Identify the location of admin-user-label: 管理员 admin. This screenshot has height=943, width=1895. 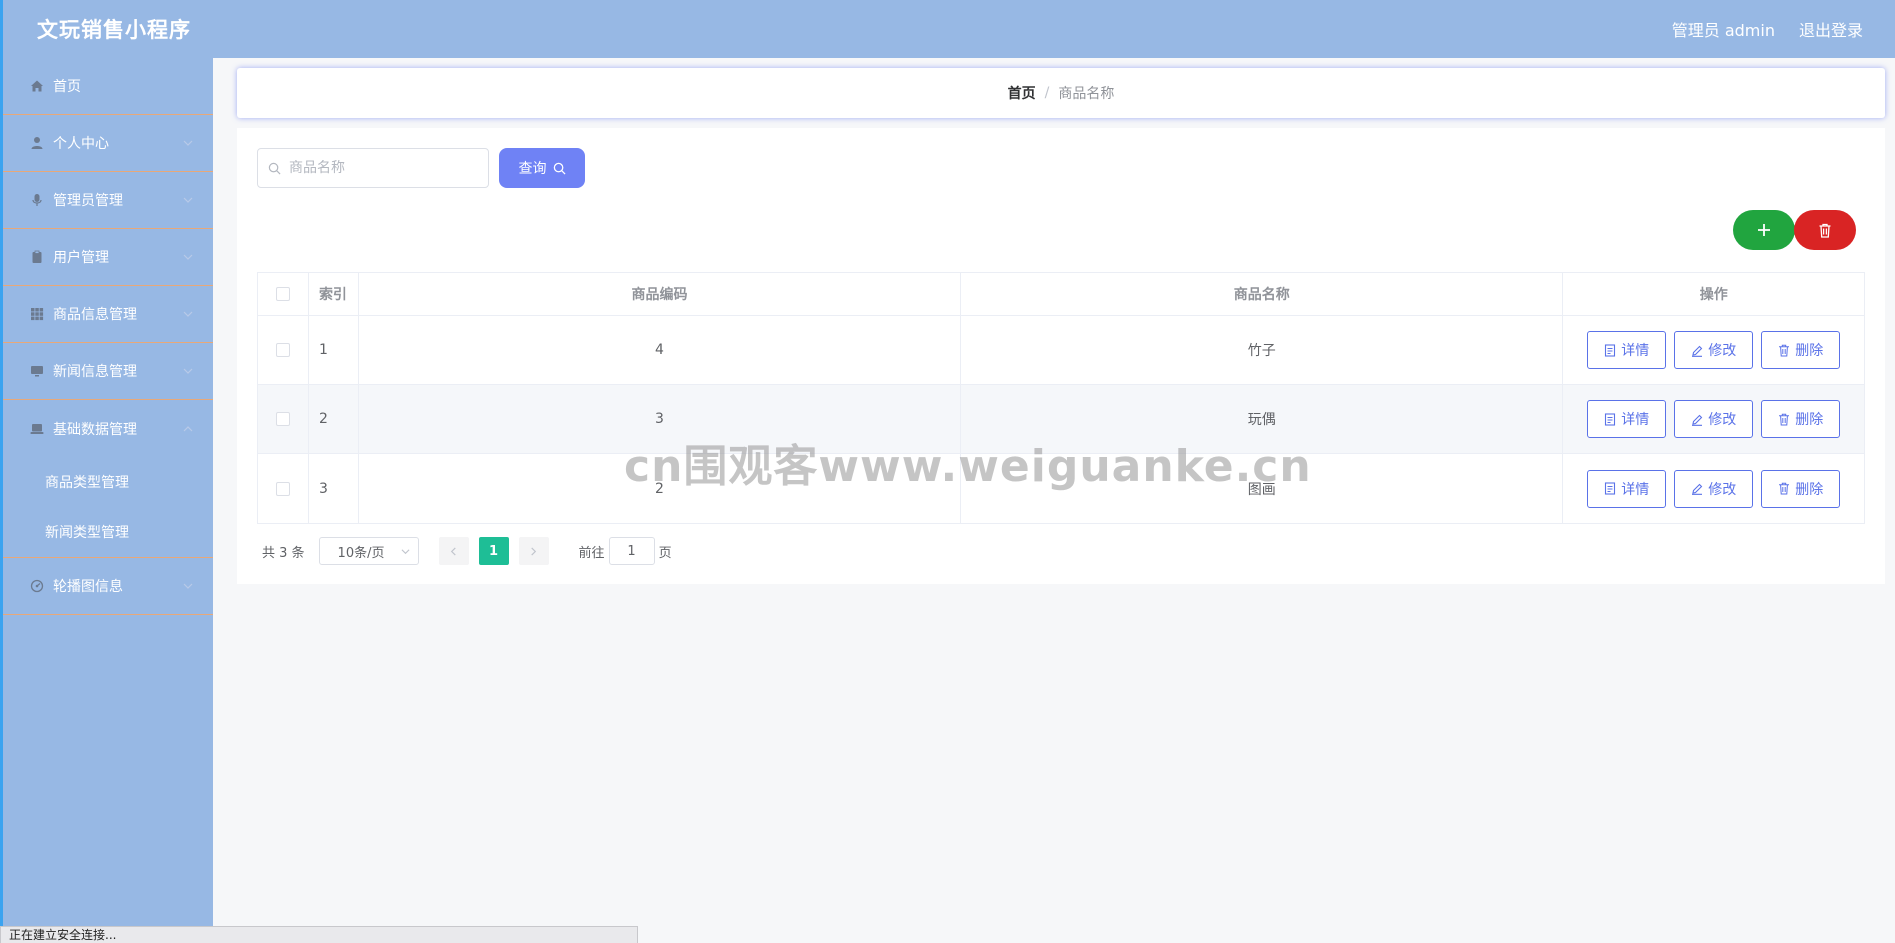
(1723, 29).